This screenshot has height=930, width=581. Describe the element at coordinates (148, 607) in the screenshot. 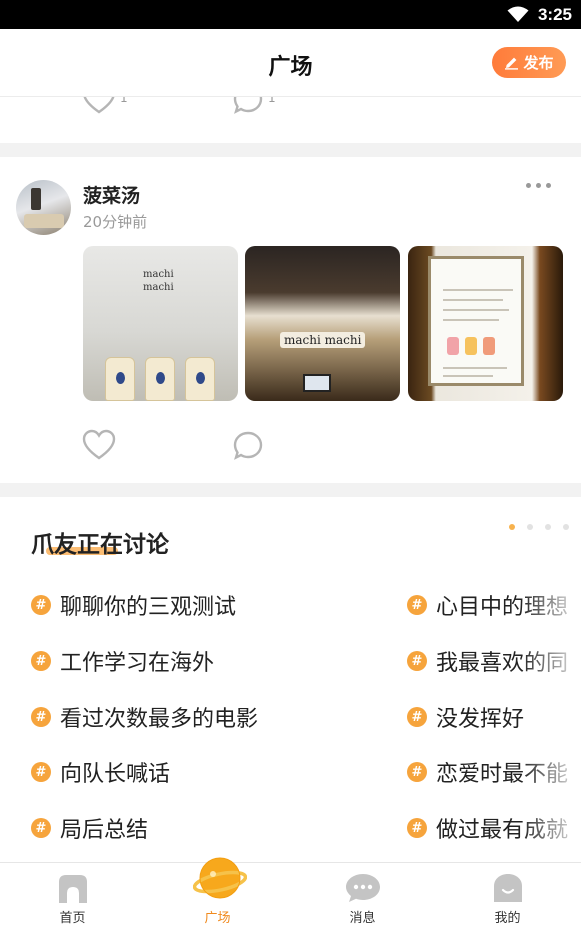

I see `topic-label: 聊聊你的三观测试` at that location.